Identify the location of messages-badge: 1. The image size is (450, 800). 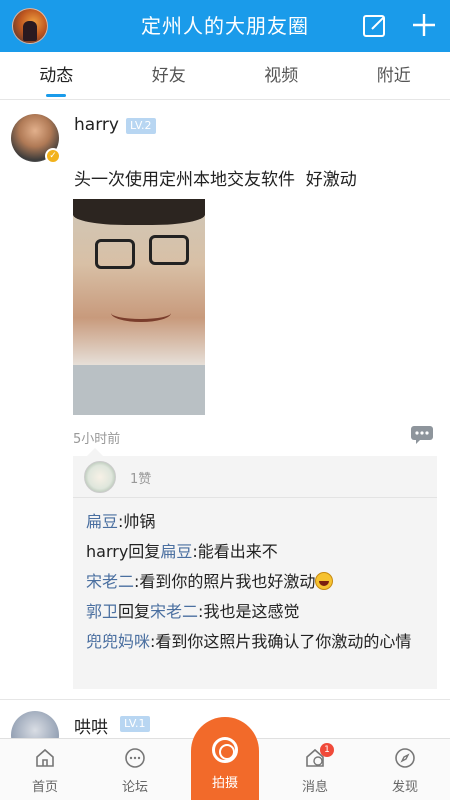
(327, 750).